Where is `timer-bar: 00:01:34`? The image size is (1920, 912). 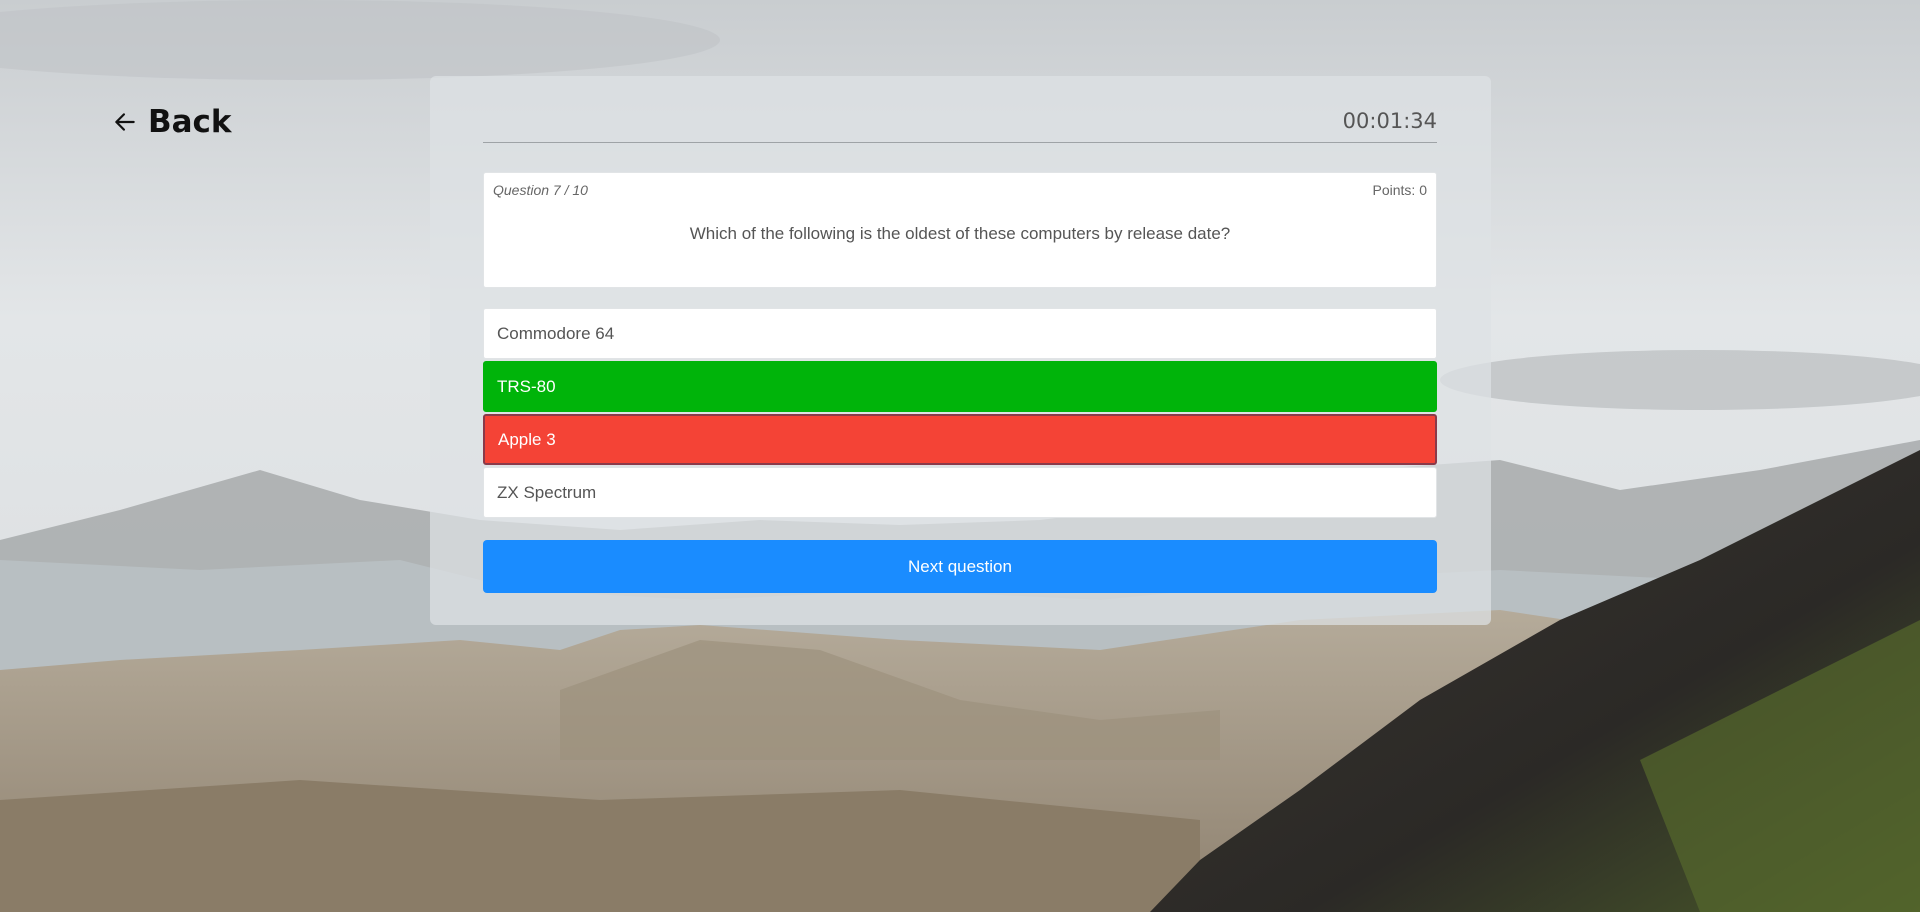 timer-bar: 00:01:34 is located at coordinates (960, 126).